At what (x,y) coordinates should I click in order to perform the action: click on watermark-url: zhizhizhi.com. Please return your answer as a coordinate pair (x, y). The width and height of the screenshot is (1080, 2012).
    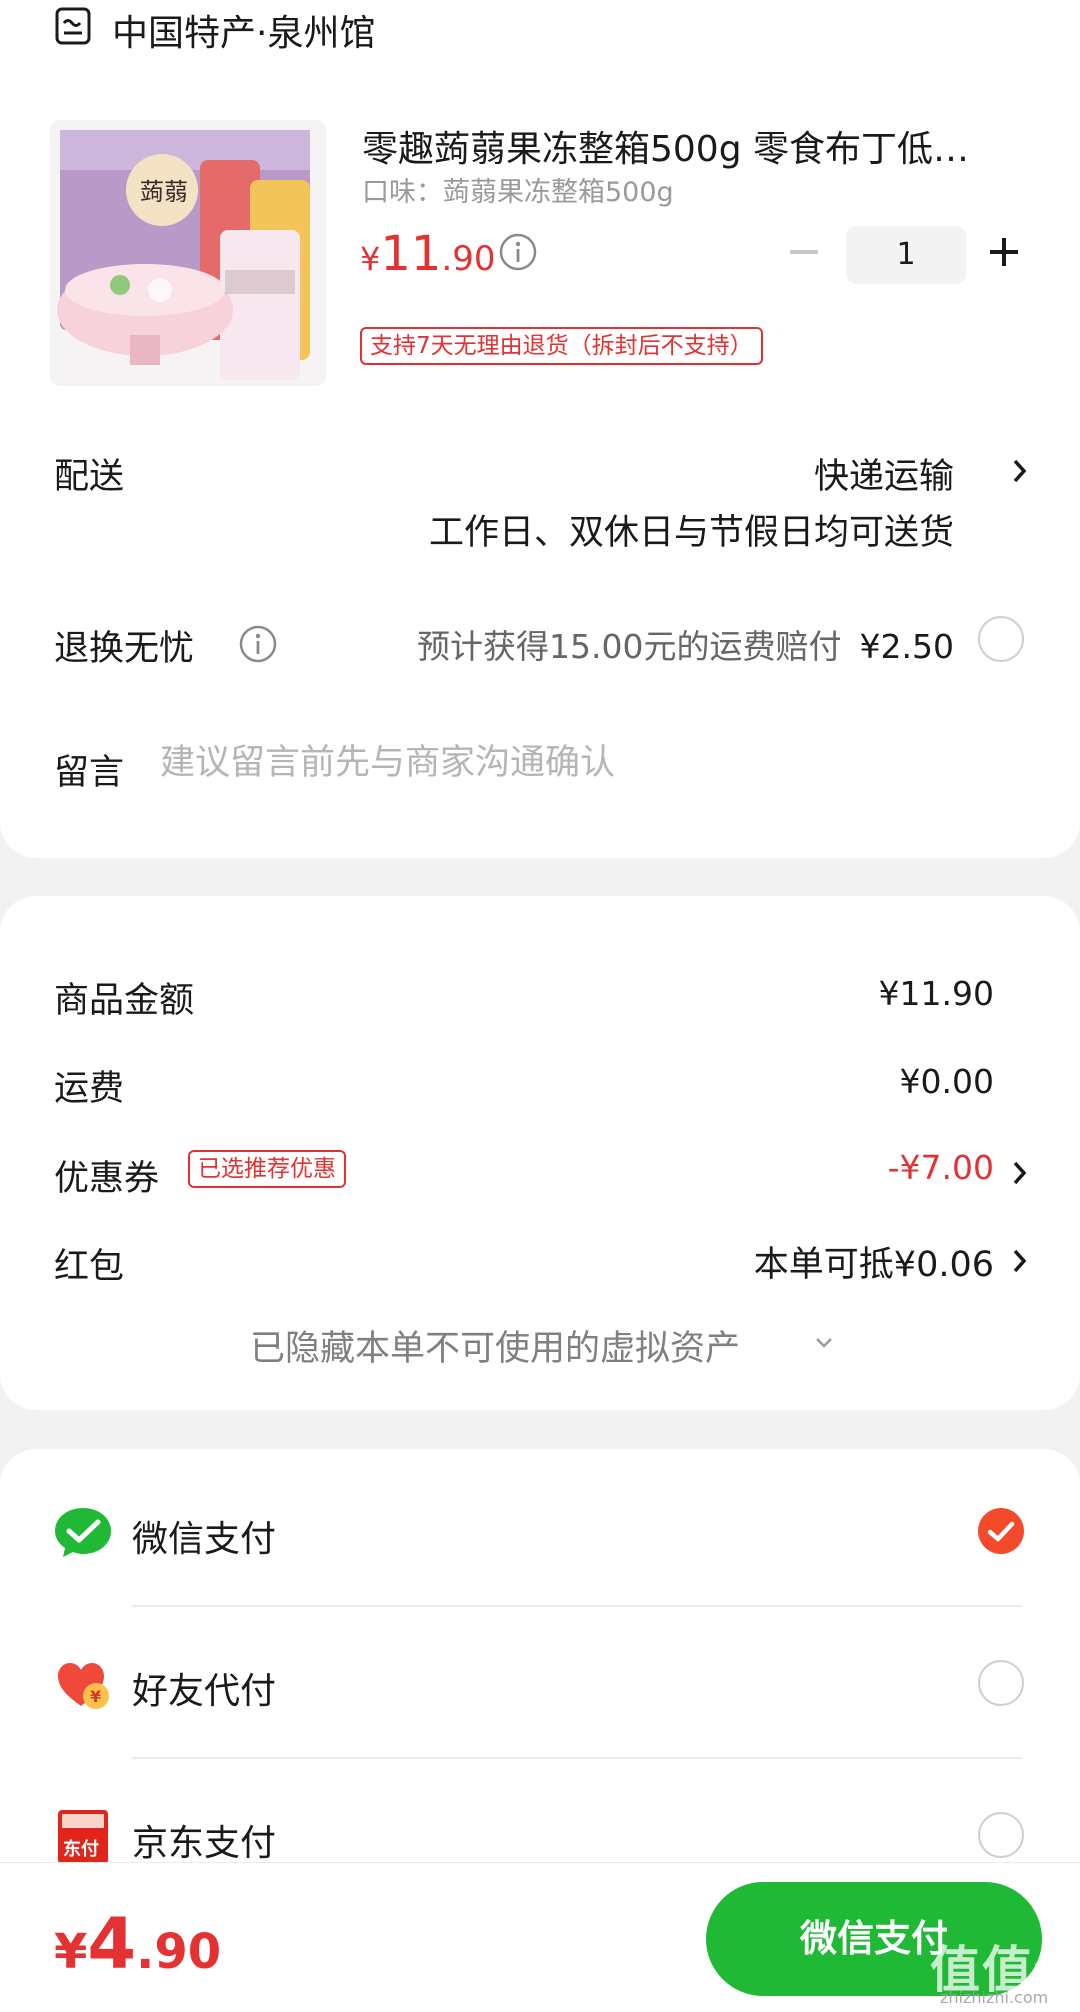
    Looking at the image, I should click on (994, 1997).